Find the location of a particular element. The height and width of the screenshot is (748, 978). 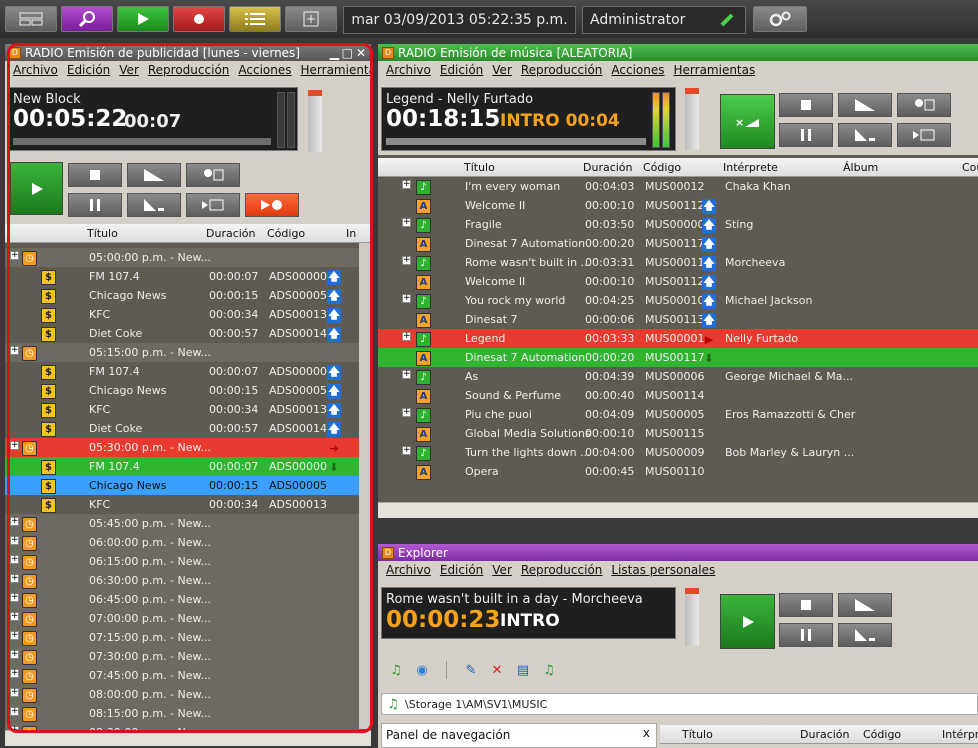

music-fade-button is located at coordinates (865, 105).